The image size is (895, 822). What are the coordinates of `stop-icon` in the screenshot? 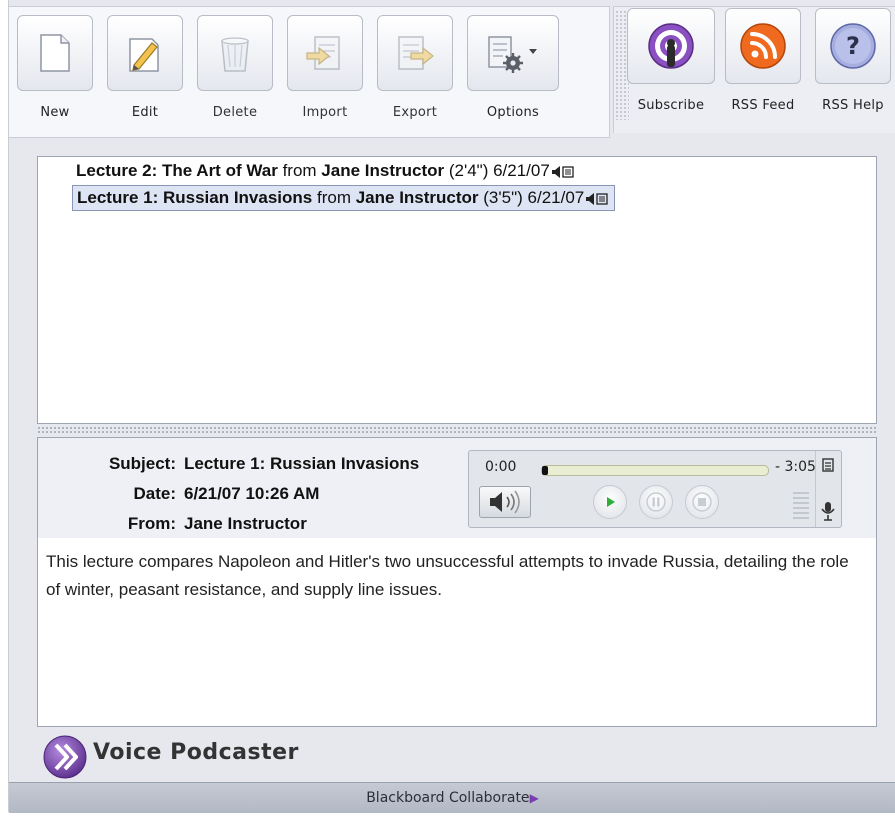 It's located at (702, 502).